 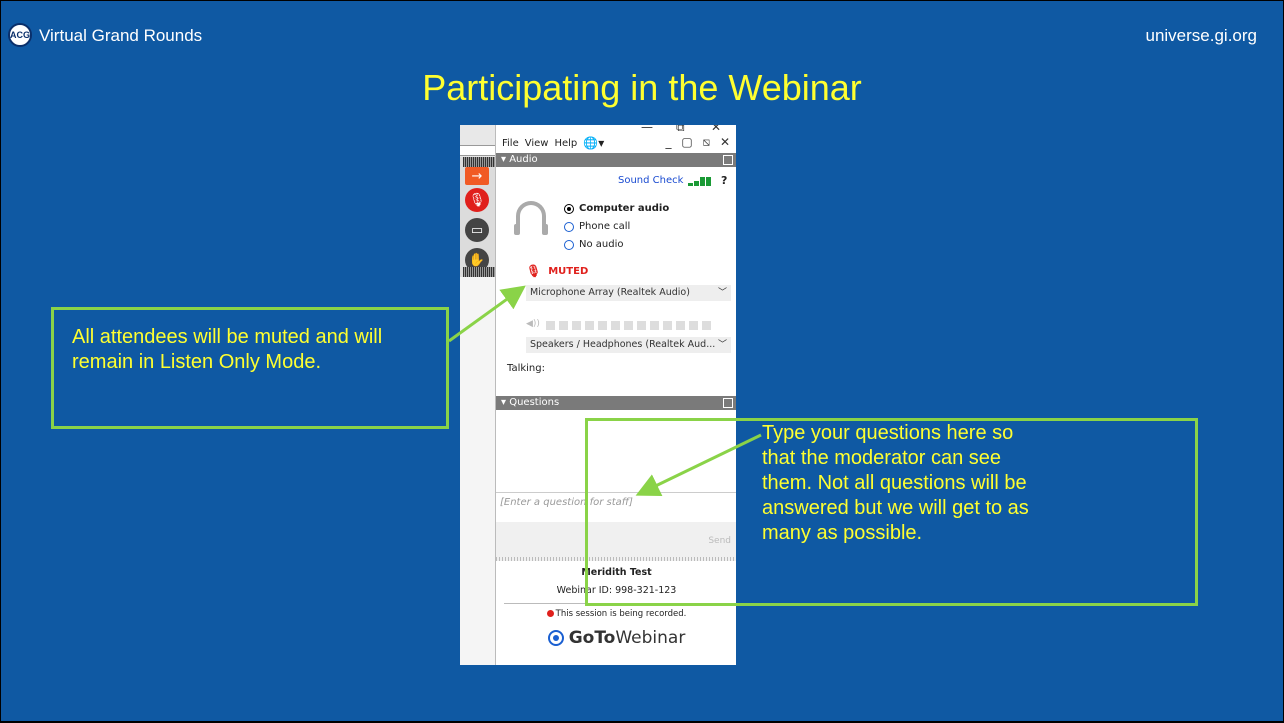 I want to click on audio-section-header: ▾ Audio, so click(x=616, y=160).